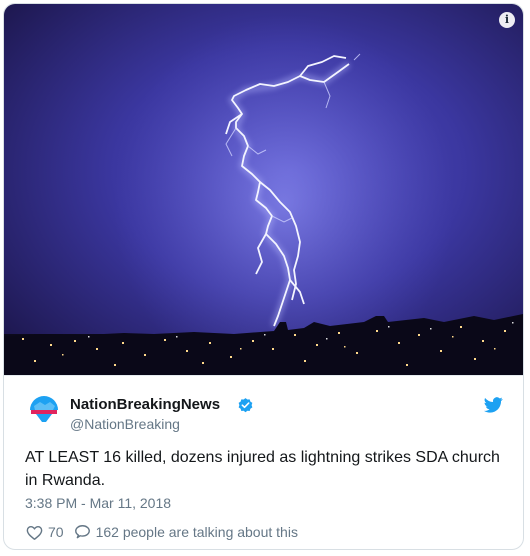 The width and height of the screenshot is (530, 556). I want to click on reply-icon, so click(82, 531).